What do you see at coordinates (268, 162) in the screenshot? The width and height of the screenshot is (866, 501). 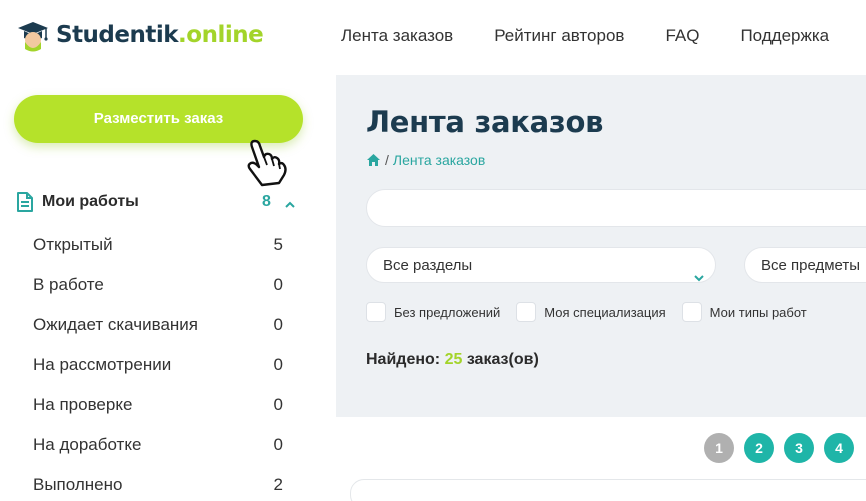 I see `pointing-hand-icon` at bounding box center [268, 162].